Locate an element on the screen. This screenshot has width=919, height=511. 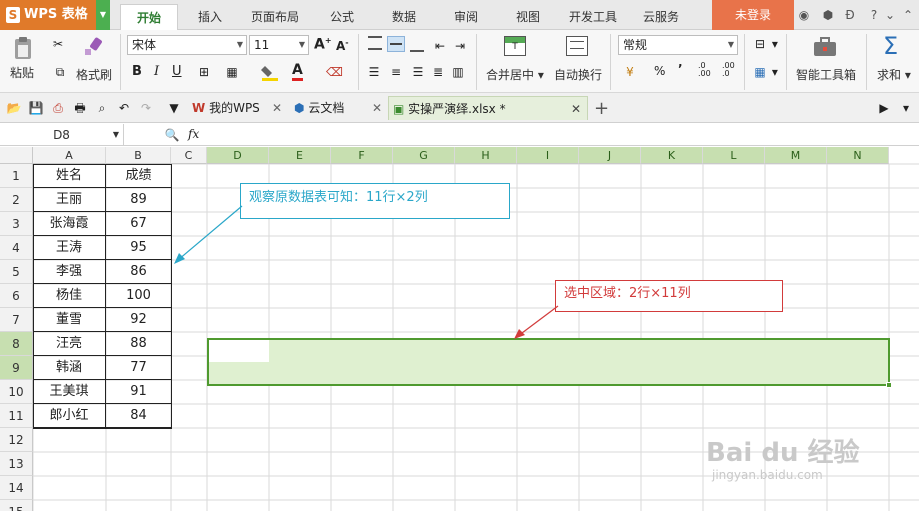
clear-format-icon: ⌫ is located at coordinates (334, 72).